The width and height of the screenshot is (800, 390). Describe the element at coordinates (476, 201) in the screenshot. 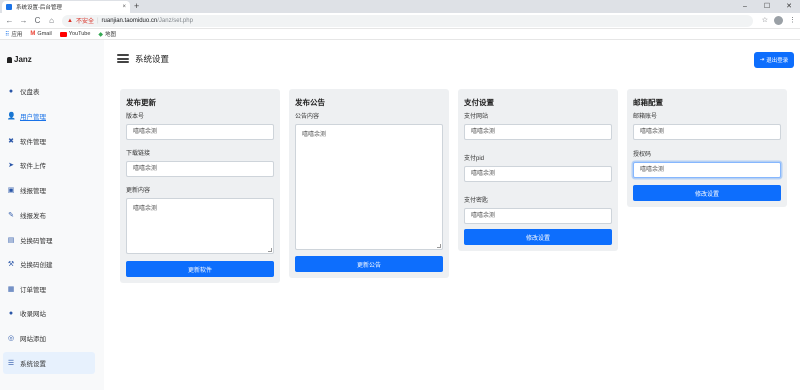

I see `pay-key-label: 支付密匙` at that location.